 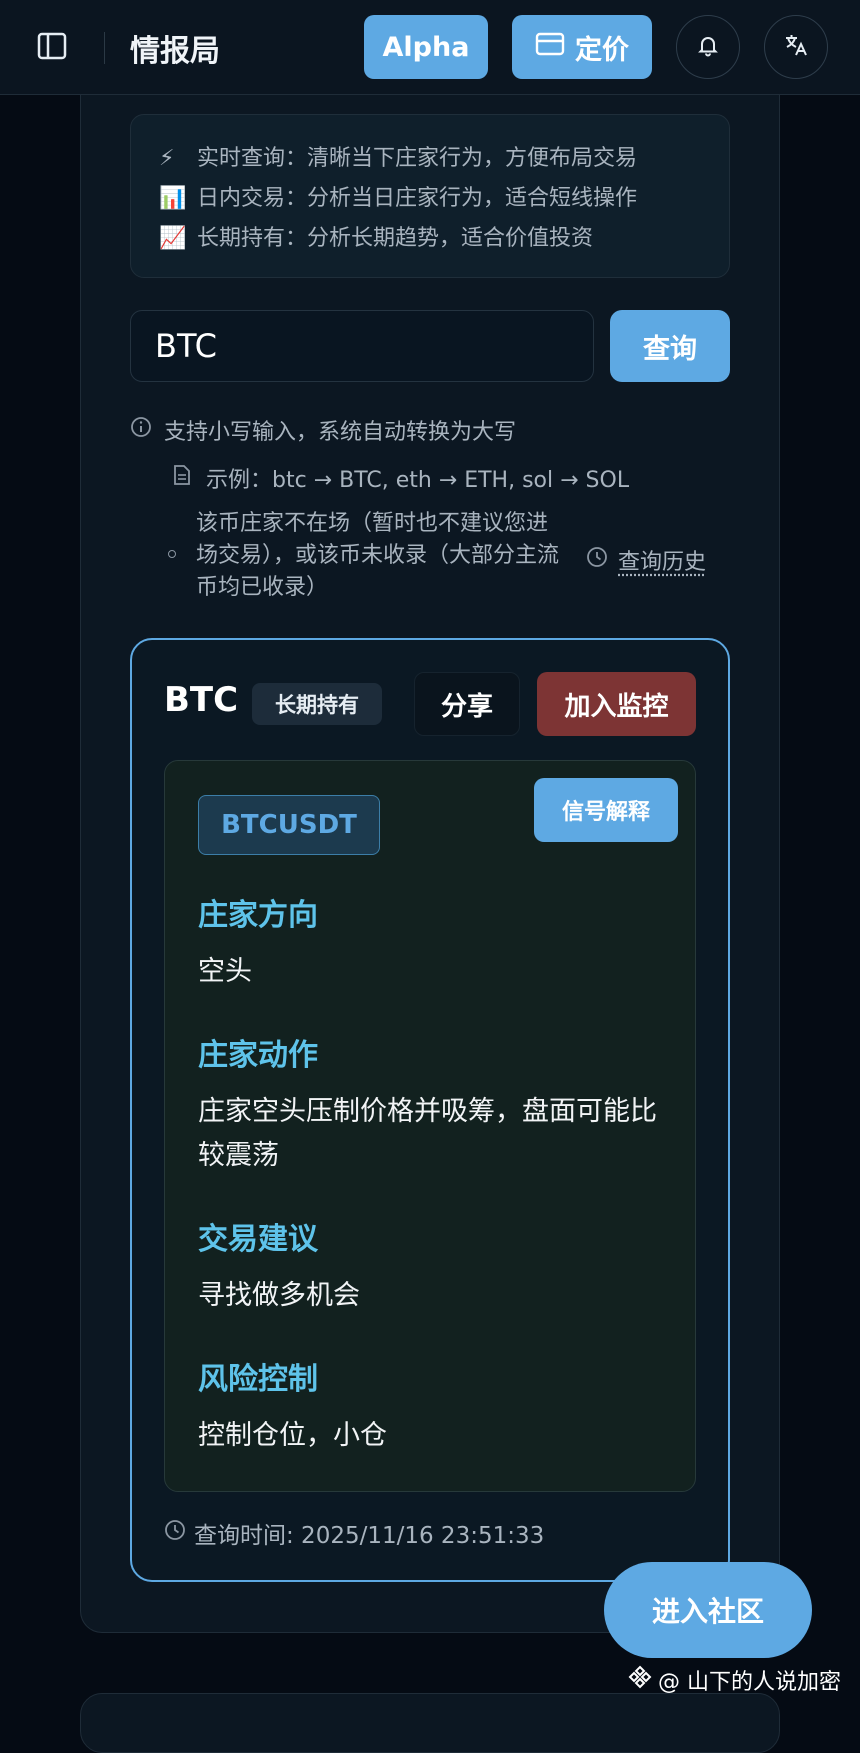 I want to click on watermark-text: @ 山下的人说加密, so click(x=749, y=1682).